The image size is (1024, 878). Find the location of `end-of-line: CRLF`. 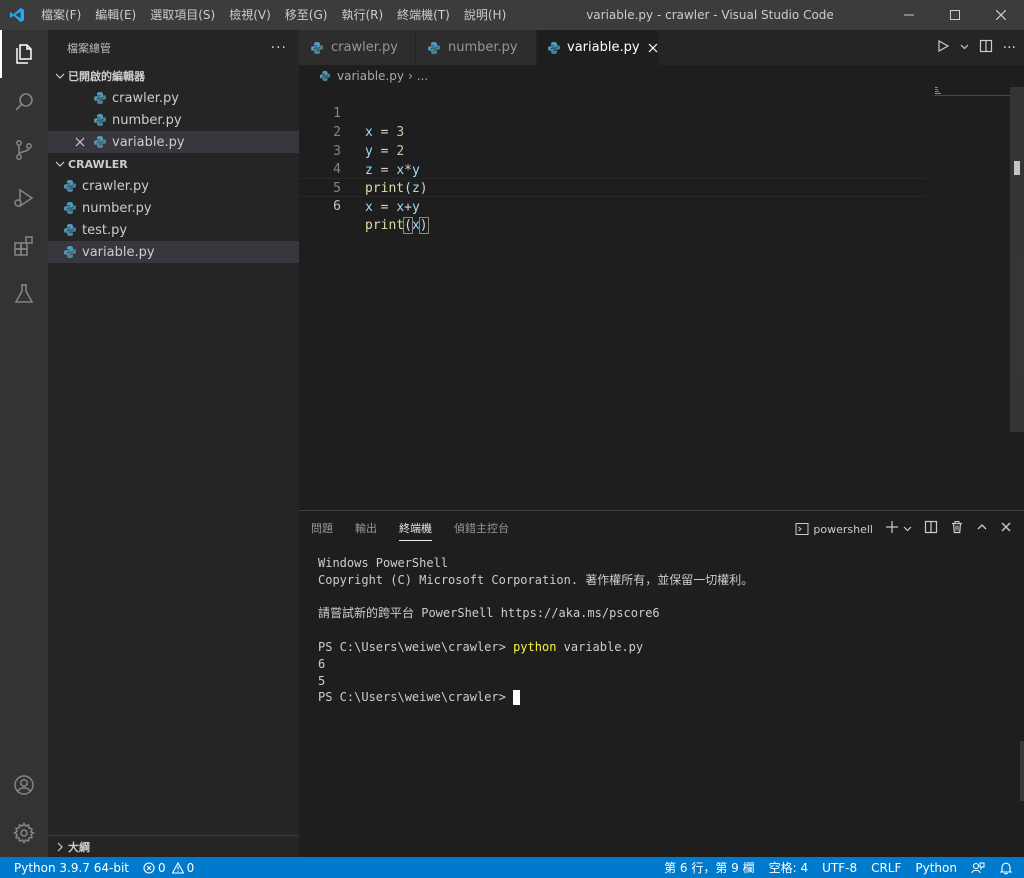

end-of-line: CRLF is located at coordinates (886, 867).